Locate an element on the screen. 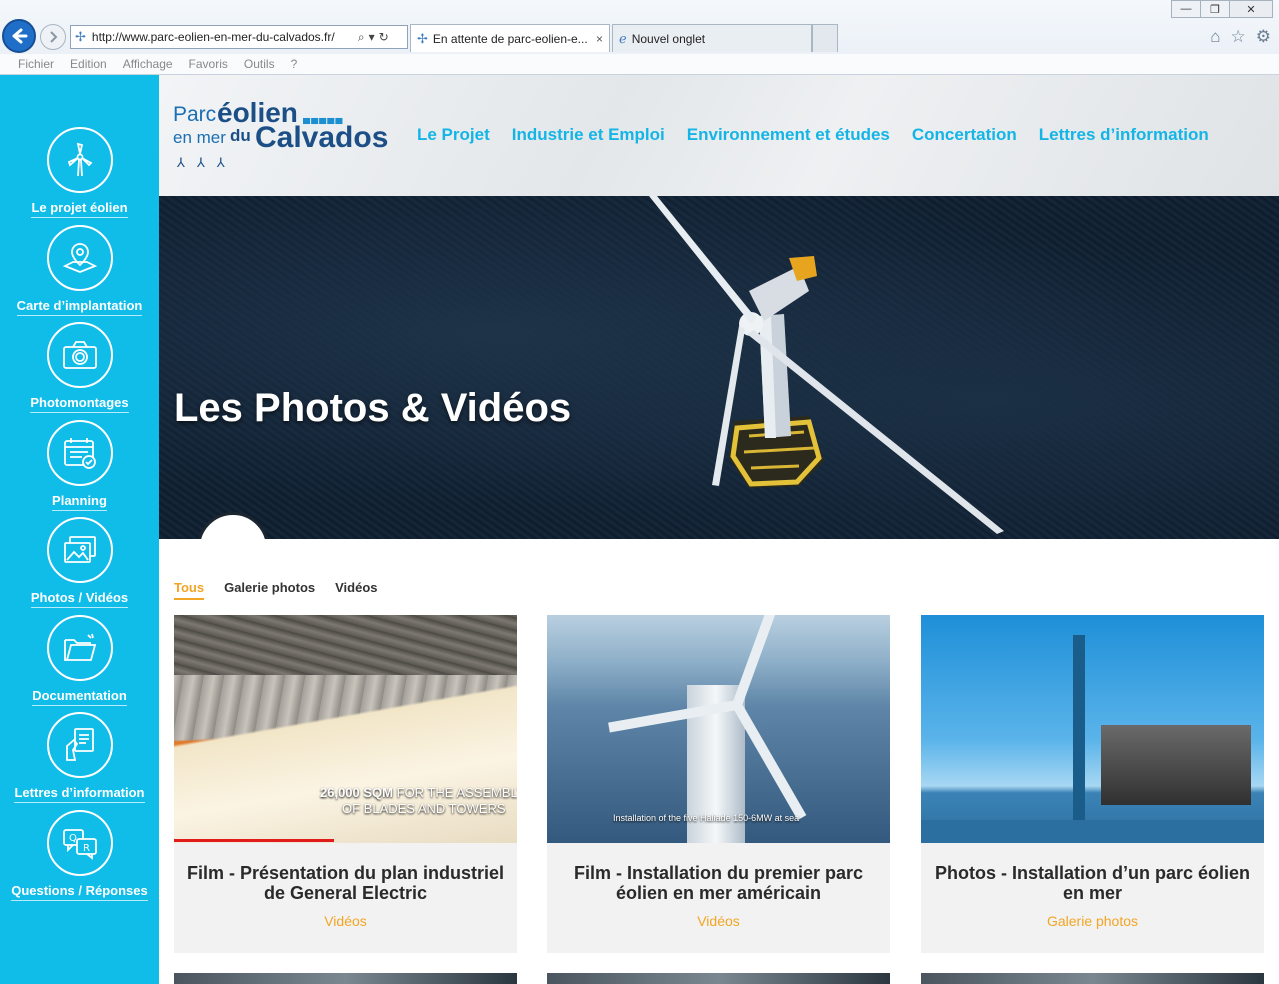 This screenshot has width=1279, height=984. menu-edition: Edition is located at coordinates (88, 64).